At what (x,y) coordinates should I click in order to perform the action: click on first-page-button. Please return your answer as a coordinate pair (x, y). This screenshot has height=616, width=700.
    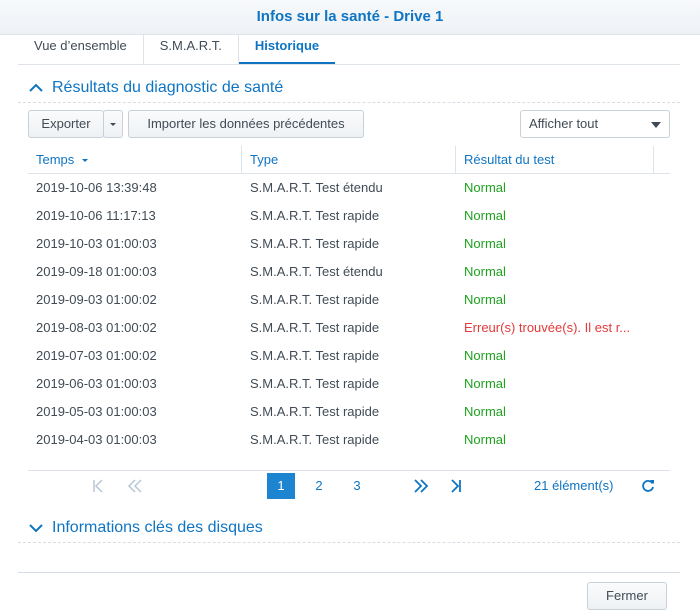
    Looking at the image, I should click on (102, 486).